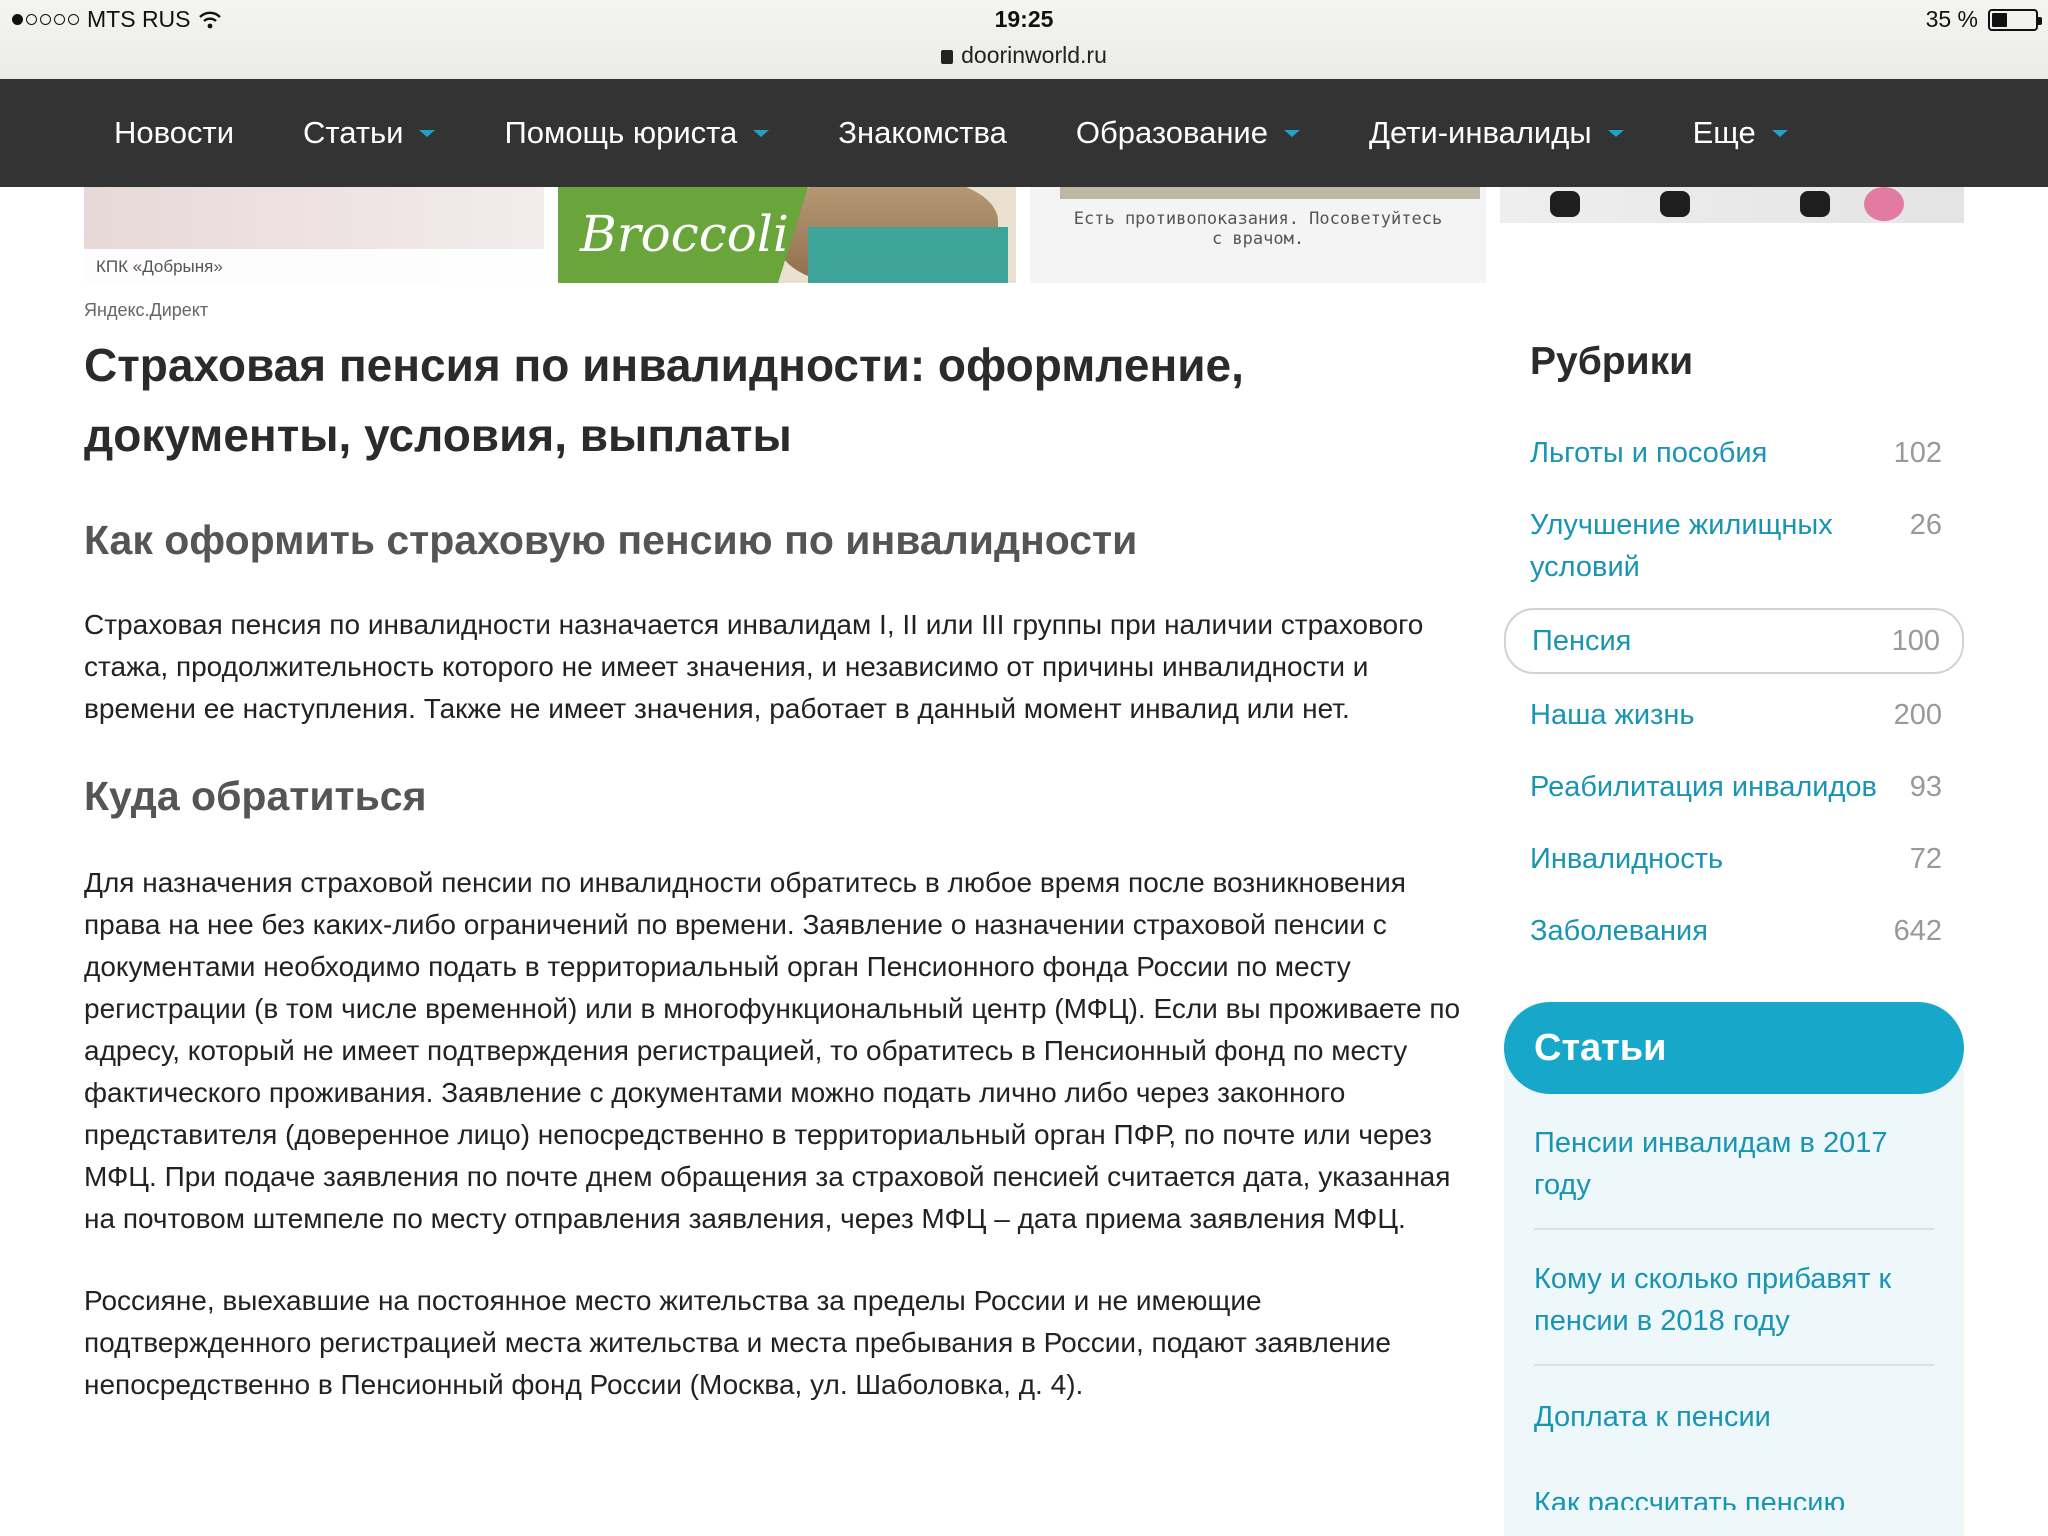 Image resolution: width=2048 pixels, height=1536 pixels. I want to click on ad-banner-2: Broccoli, so click(787, 235).